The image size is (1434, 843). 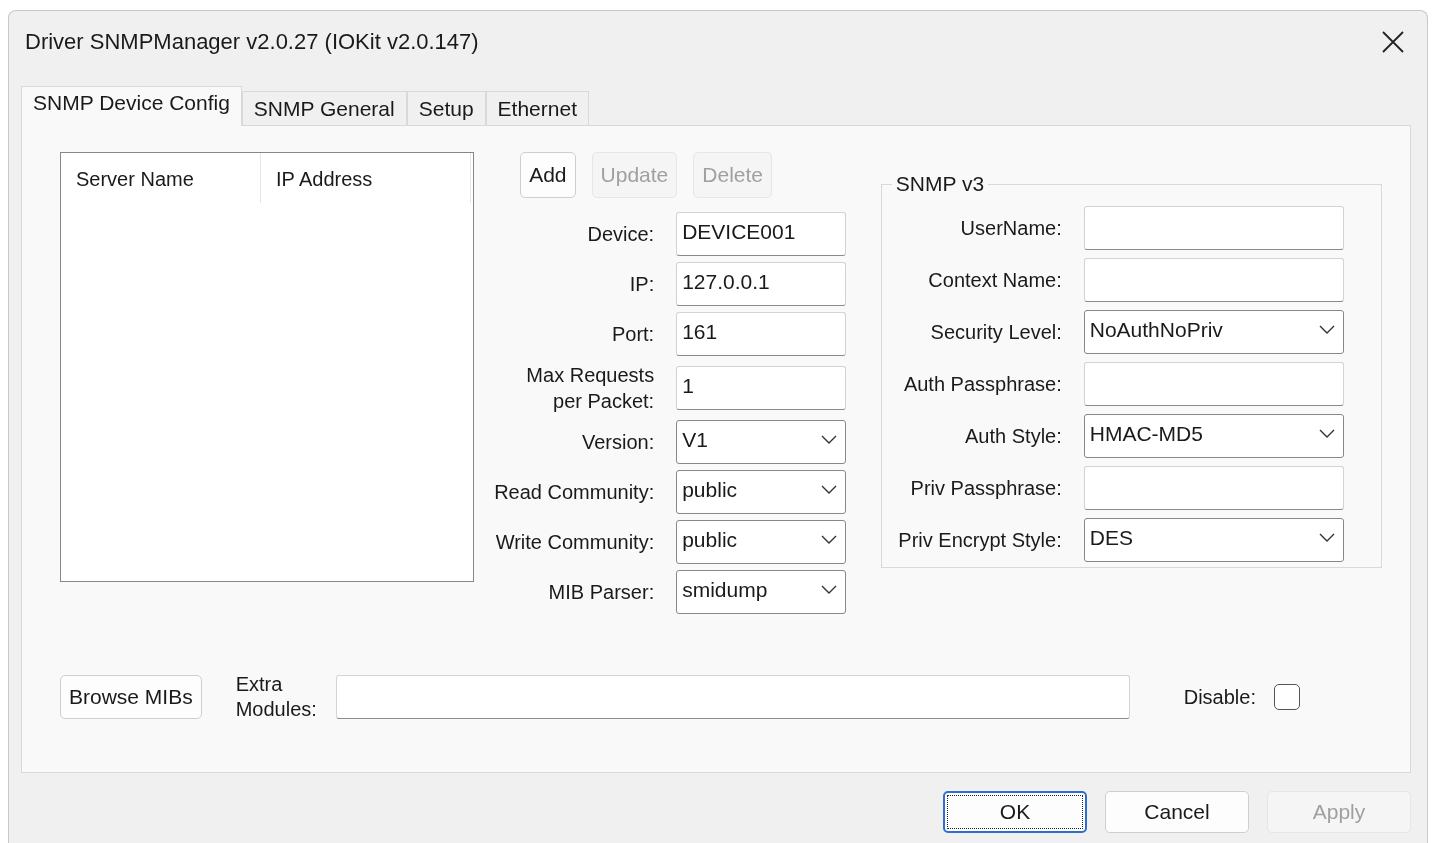 What do you see at coordinates (1219, 697) in the screenshot?
I see `disable-label: Disable:` at bounding box center [1219, 697].